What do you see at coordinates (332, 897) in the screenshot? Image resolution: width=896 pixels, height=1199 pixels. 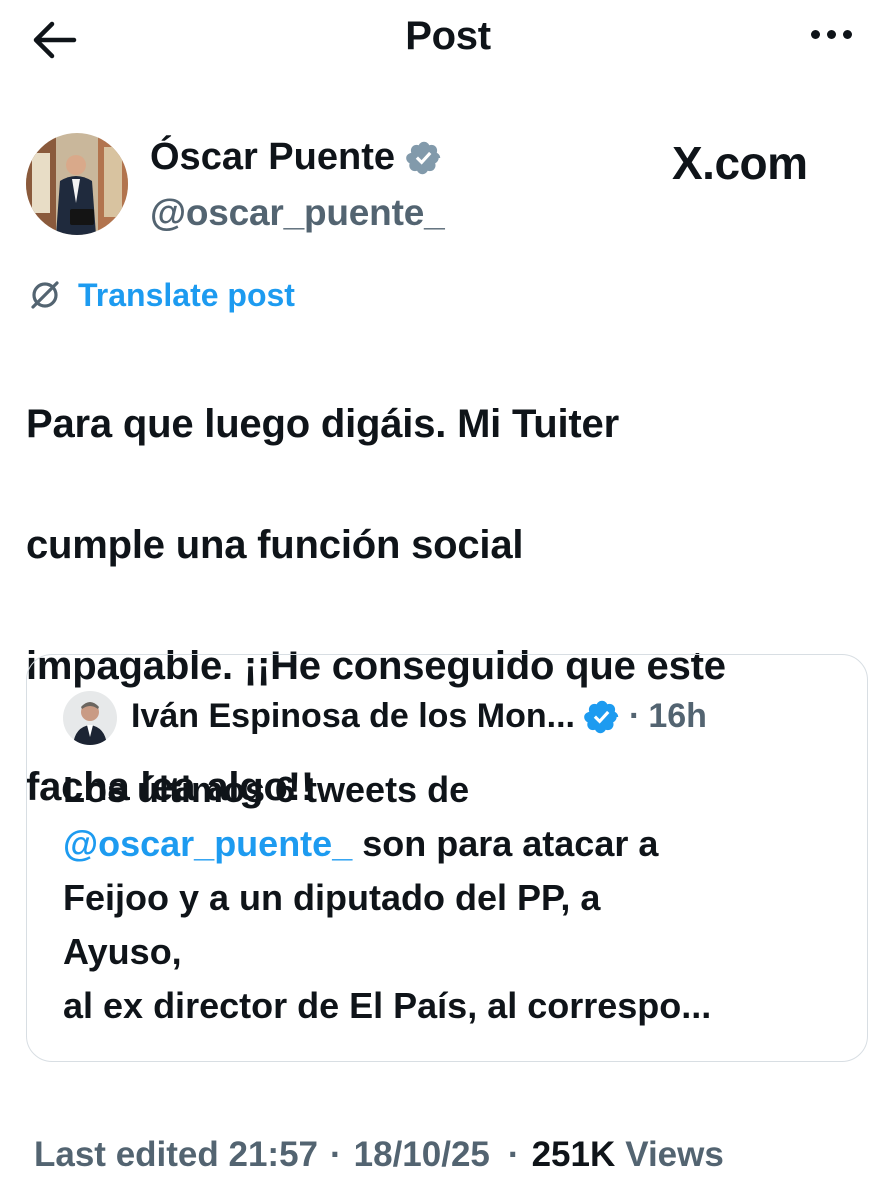 I see `quoted-text-line: Feijoo y a un diputado del PP, a` at bounding box center [332, 897].